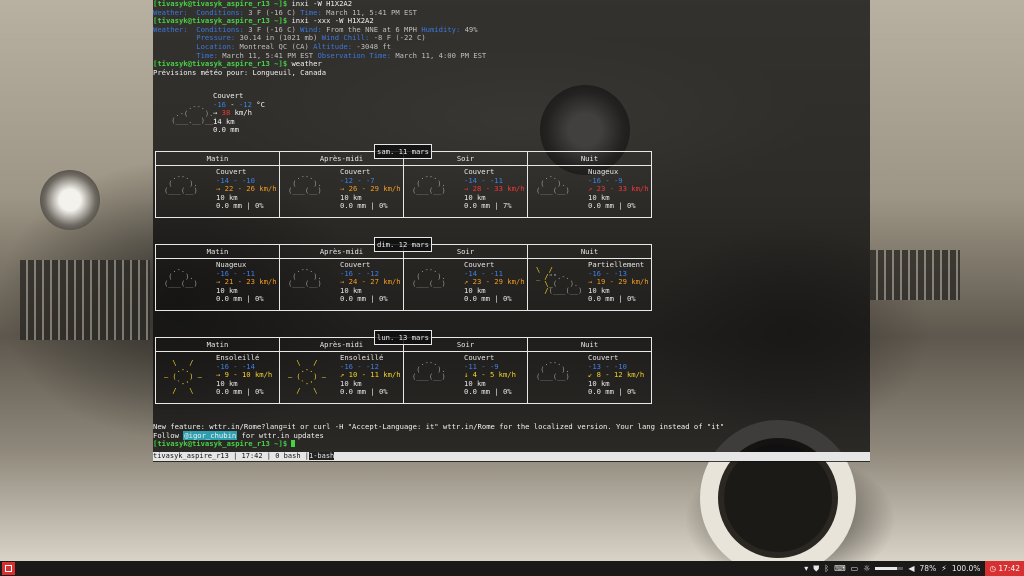 The image size is (1024, 576). Describe the element at coordinates (403, 244) in the screenshot. I see `day-label: dim. 12 mars` at that location.